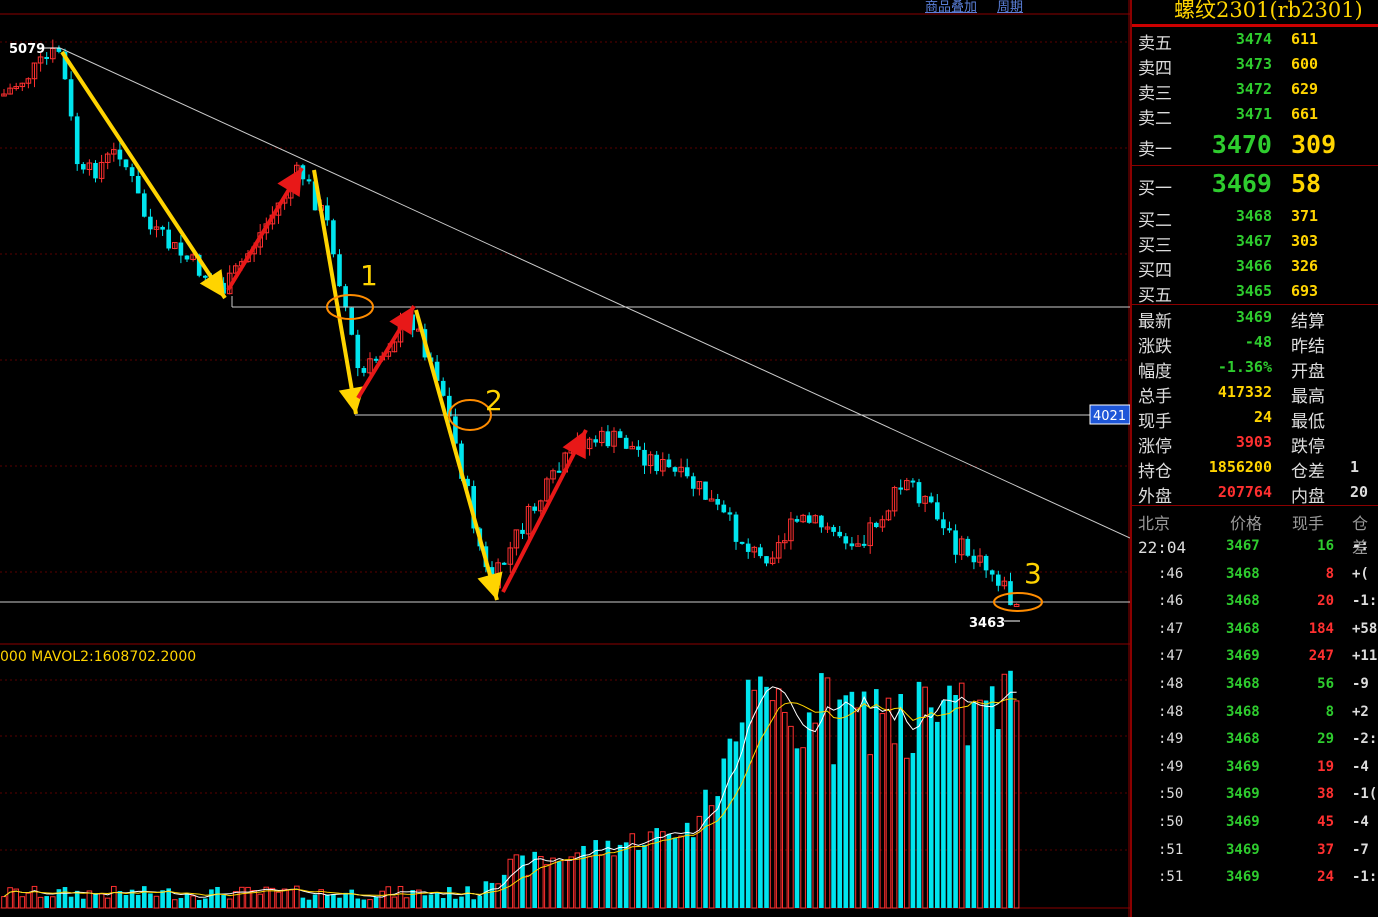  I want to click on orderbook-row: 买三 3467 303, so click(1255, 242).